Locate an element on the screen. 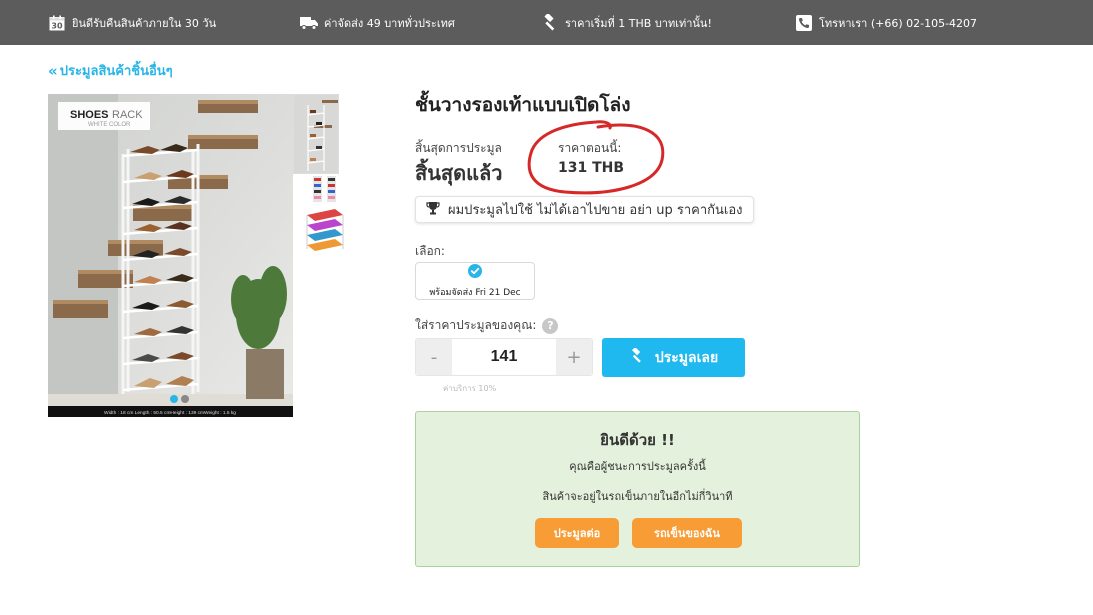 The height and width of the screenshot is (615, 1093). phone-icon is located at coordinates (804, 23).